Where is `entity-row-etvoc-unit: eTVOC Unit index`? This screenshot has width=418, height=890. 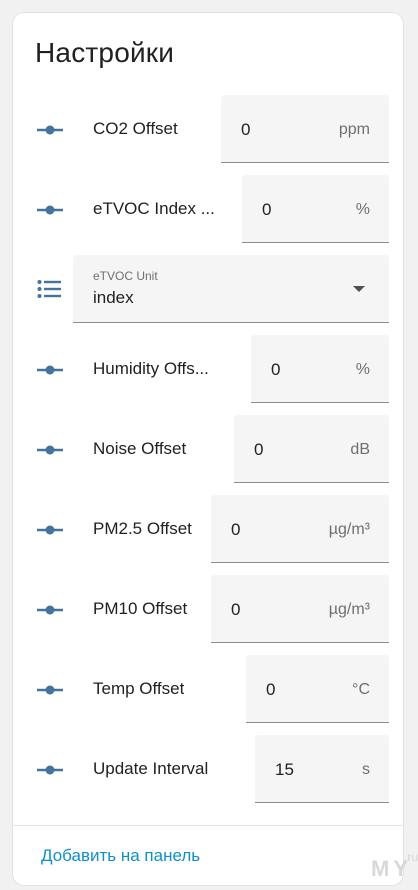 entity-row-etvoc-unit: eTVOC Unit index is located at coordinates (209, 290).